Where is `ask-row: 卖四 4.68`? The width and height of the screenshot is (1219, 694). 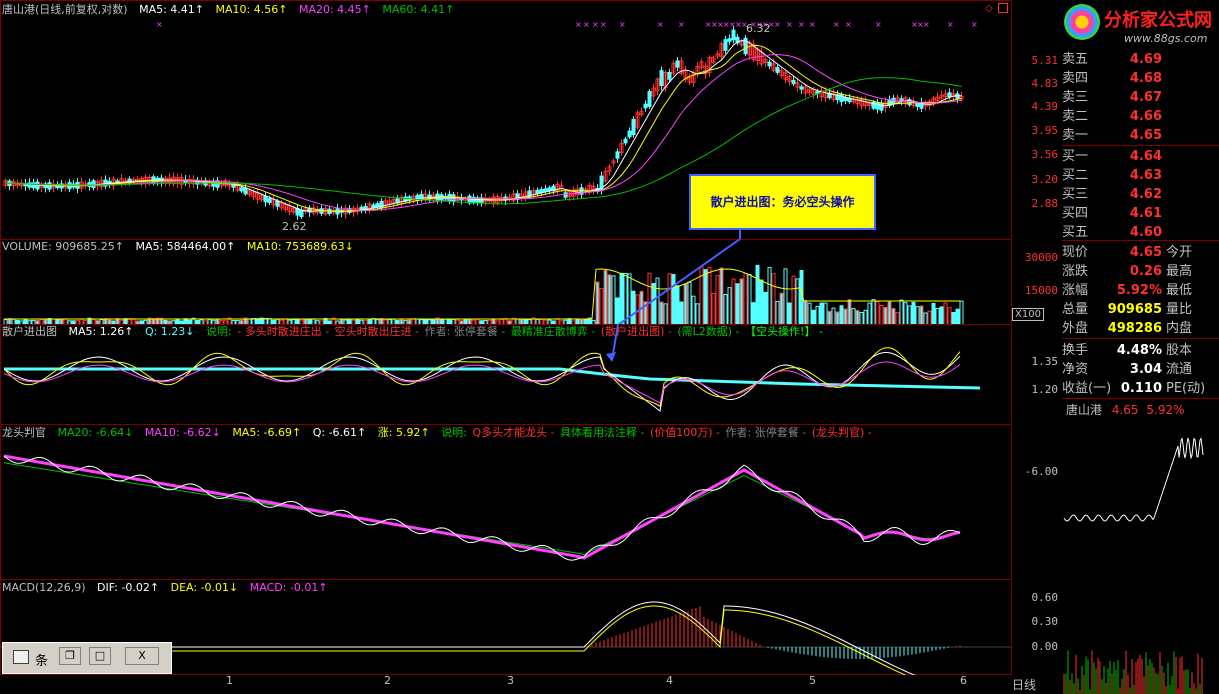
ask-row: 卖四 4.68 is located at coordinates (1112, 78).